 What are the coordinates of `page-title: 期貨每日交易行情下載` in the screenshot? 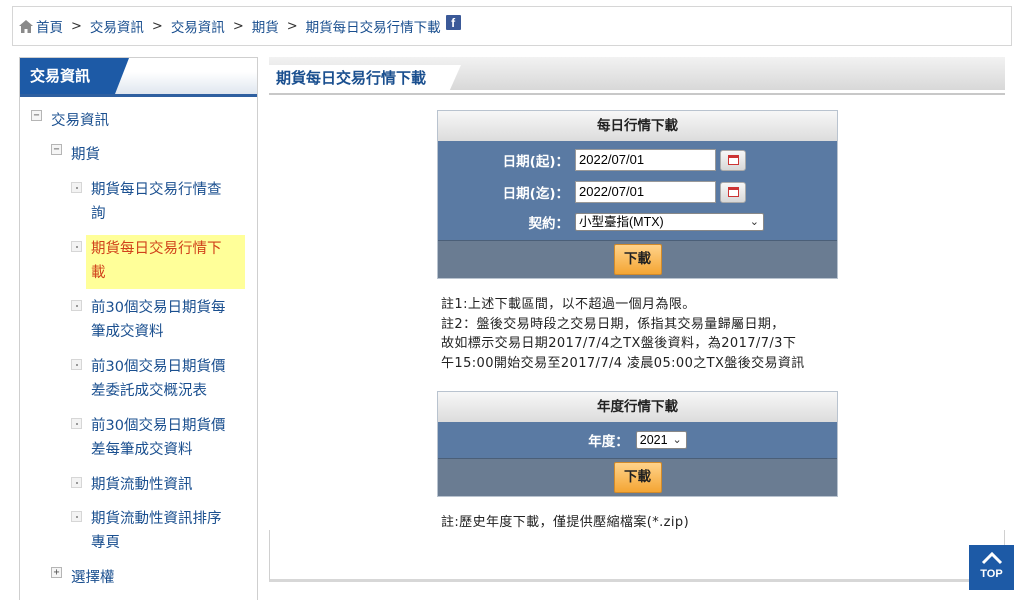 It's located at (365, 78).